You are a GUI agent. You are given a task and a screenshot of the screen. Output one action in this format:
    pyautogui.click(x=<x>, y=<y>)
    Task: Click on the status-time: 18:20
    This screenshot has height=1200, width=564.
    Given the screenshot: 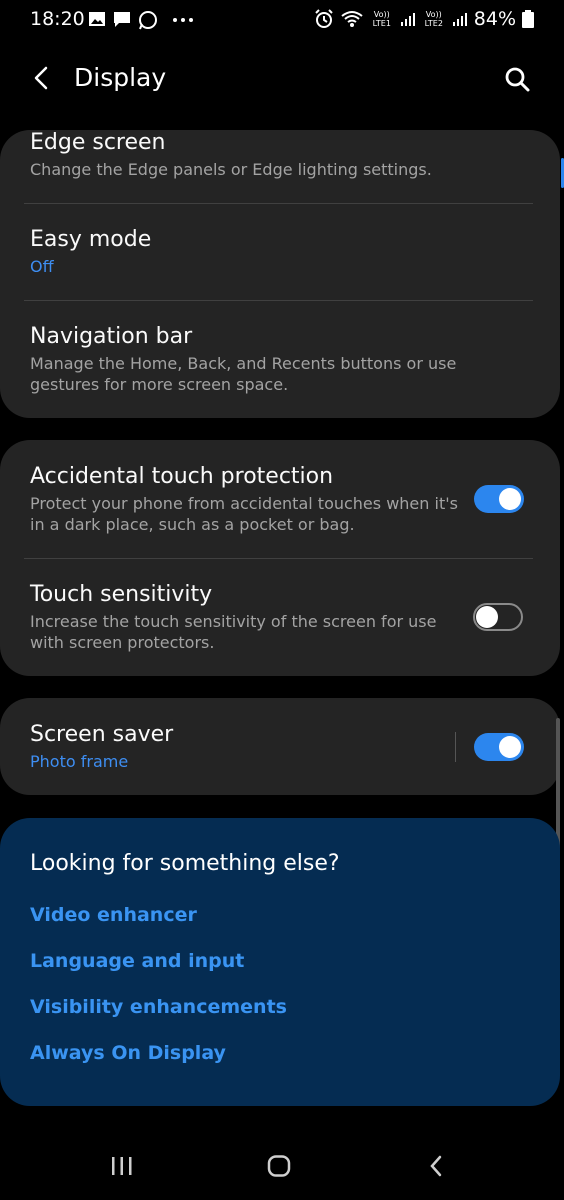 What is the action you would take?
    pyautogui.click(x=57, y=19)
    